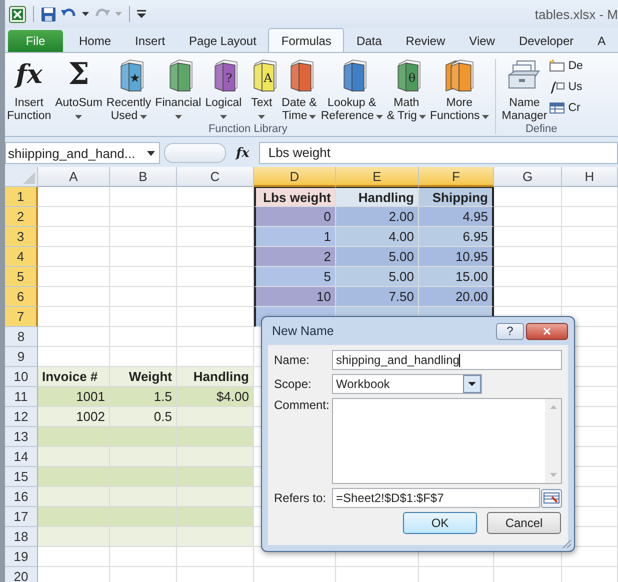  Describe the element at coordinates (243, 153) in the screenshot. I see `insert-function-button: fx` at that location.